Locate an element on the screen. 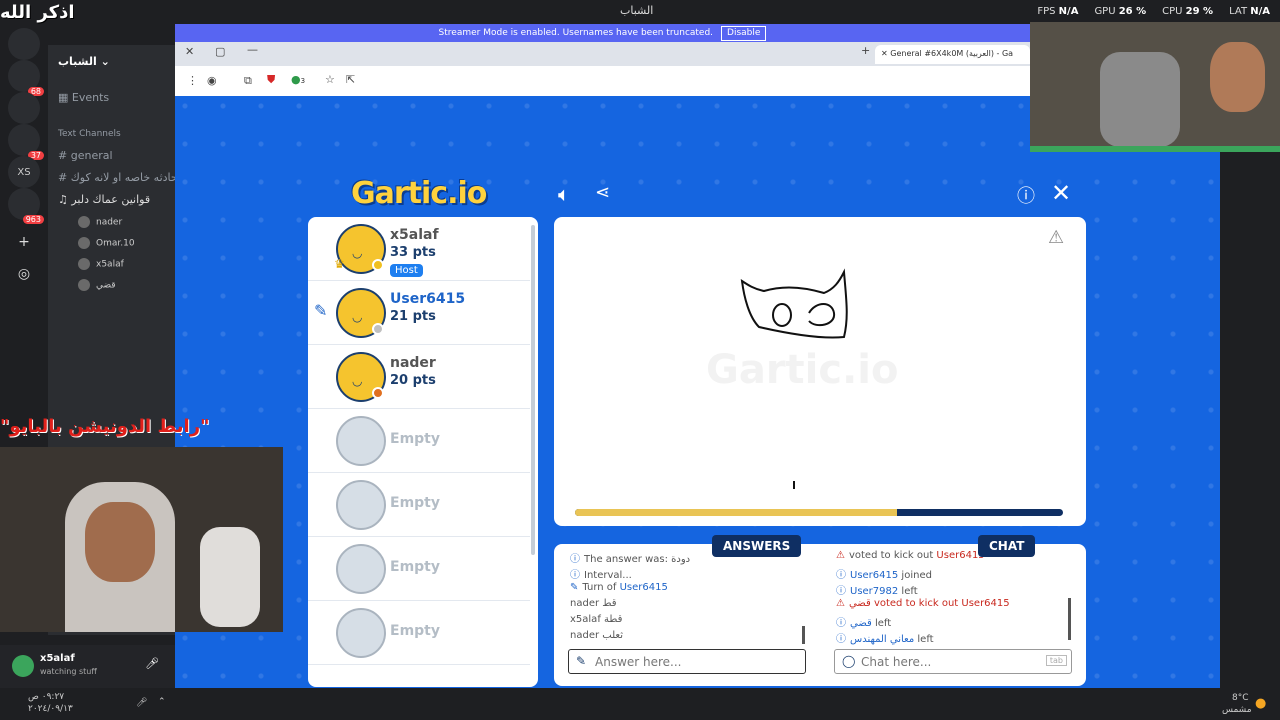 The image size is (1280, 720). server-name: الشباب ⌄ is located at coordinates (84, 61).